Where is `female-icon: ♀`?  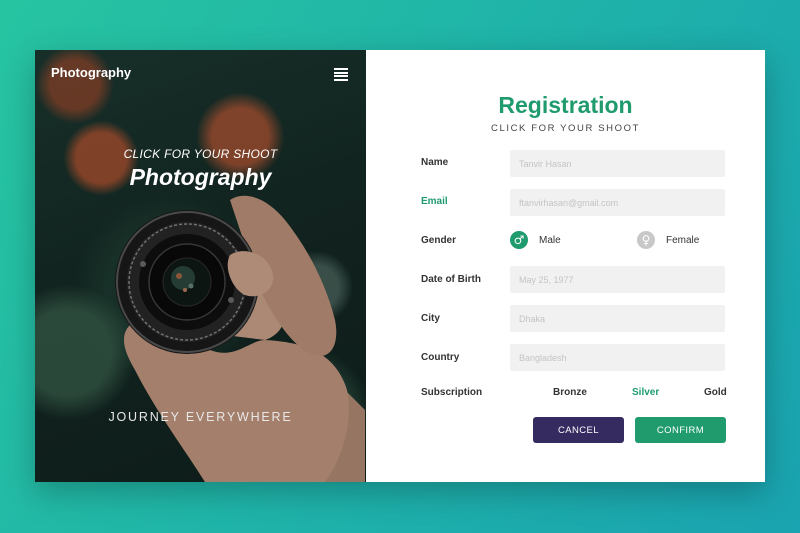
female-icon: ♀ is located at coordinates (646, 240).